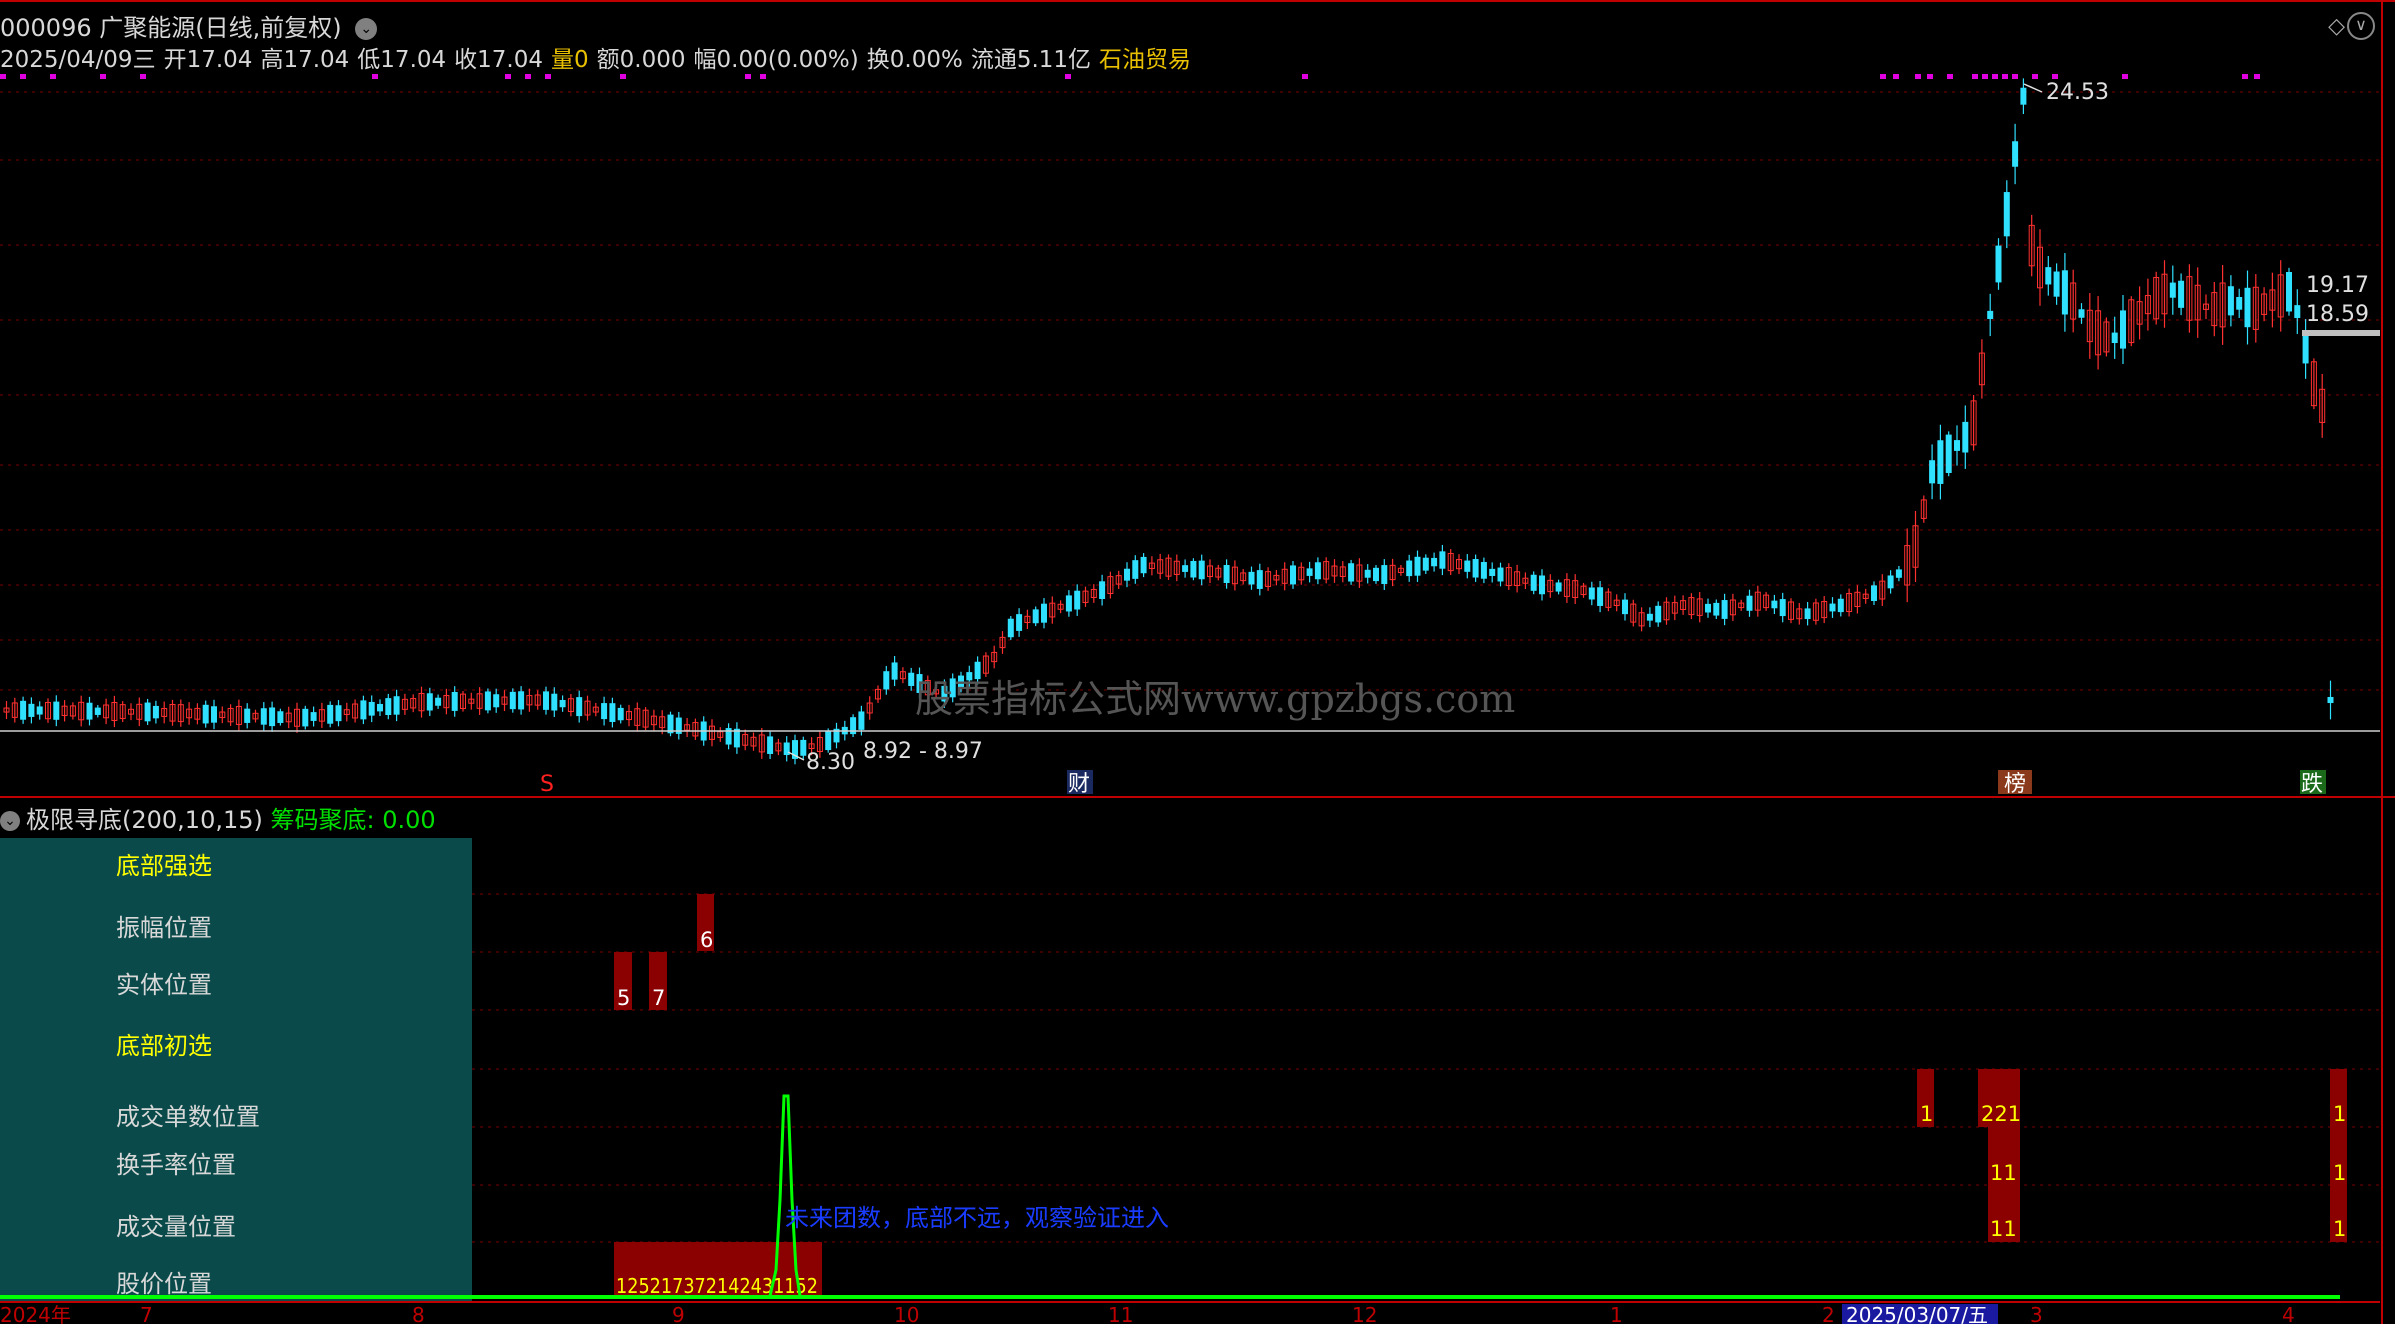 The height and width of the screenshot is (1324, 2395). Describe the element at coordinates (2339, 1229) in the screenshot. I see `vol-value-1: 1` at that location.